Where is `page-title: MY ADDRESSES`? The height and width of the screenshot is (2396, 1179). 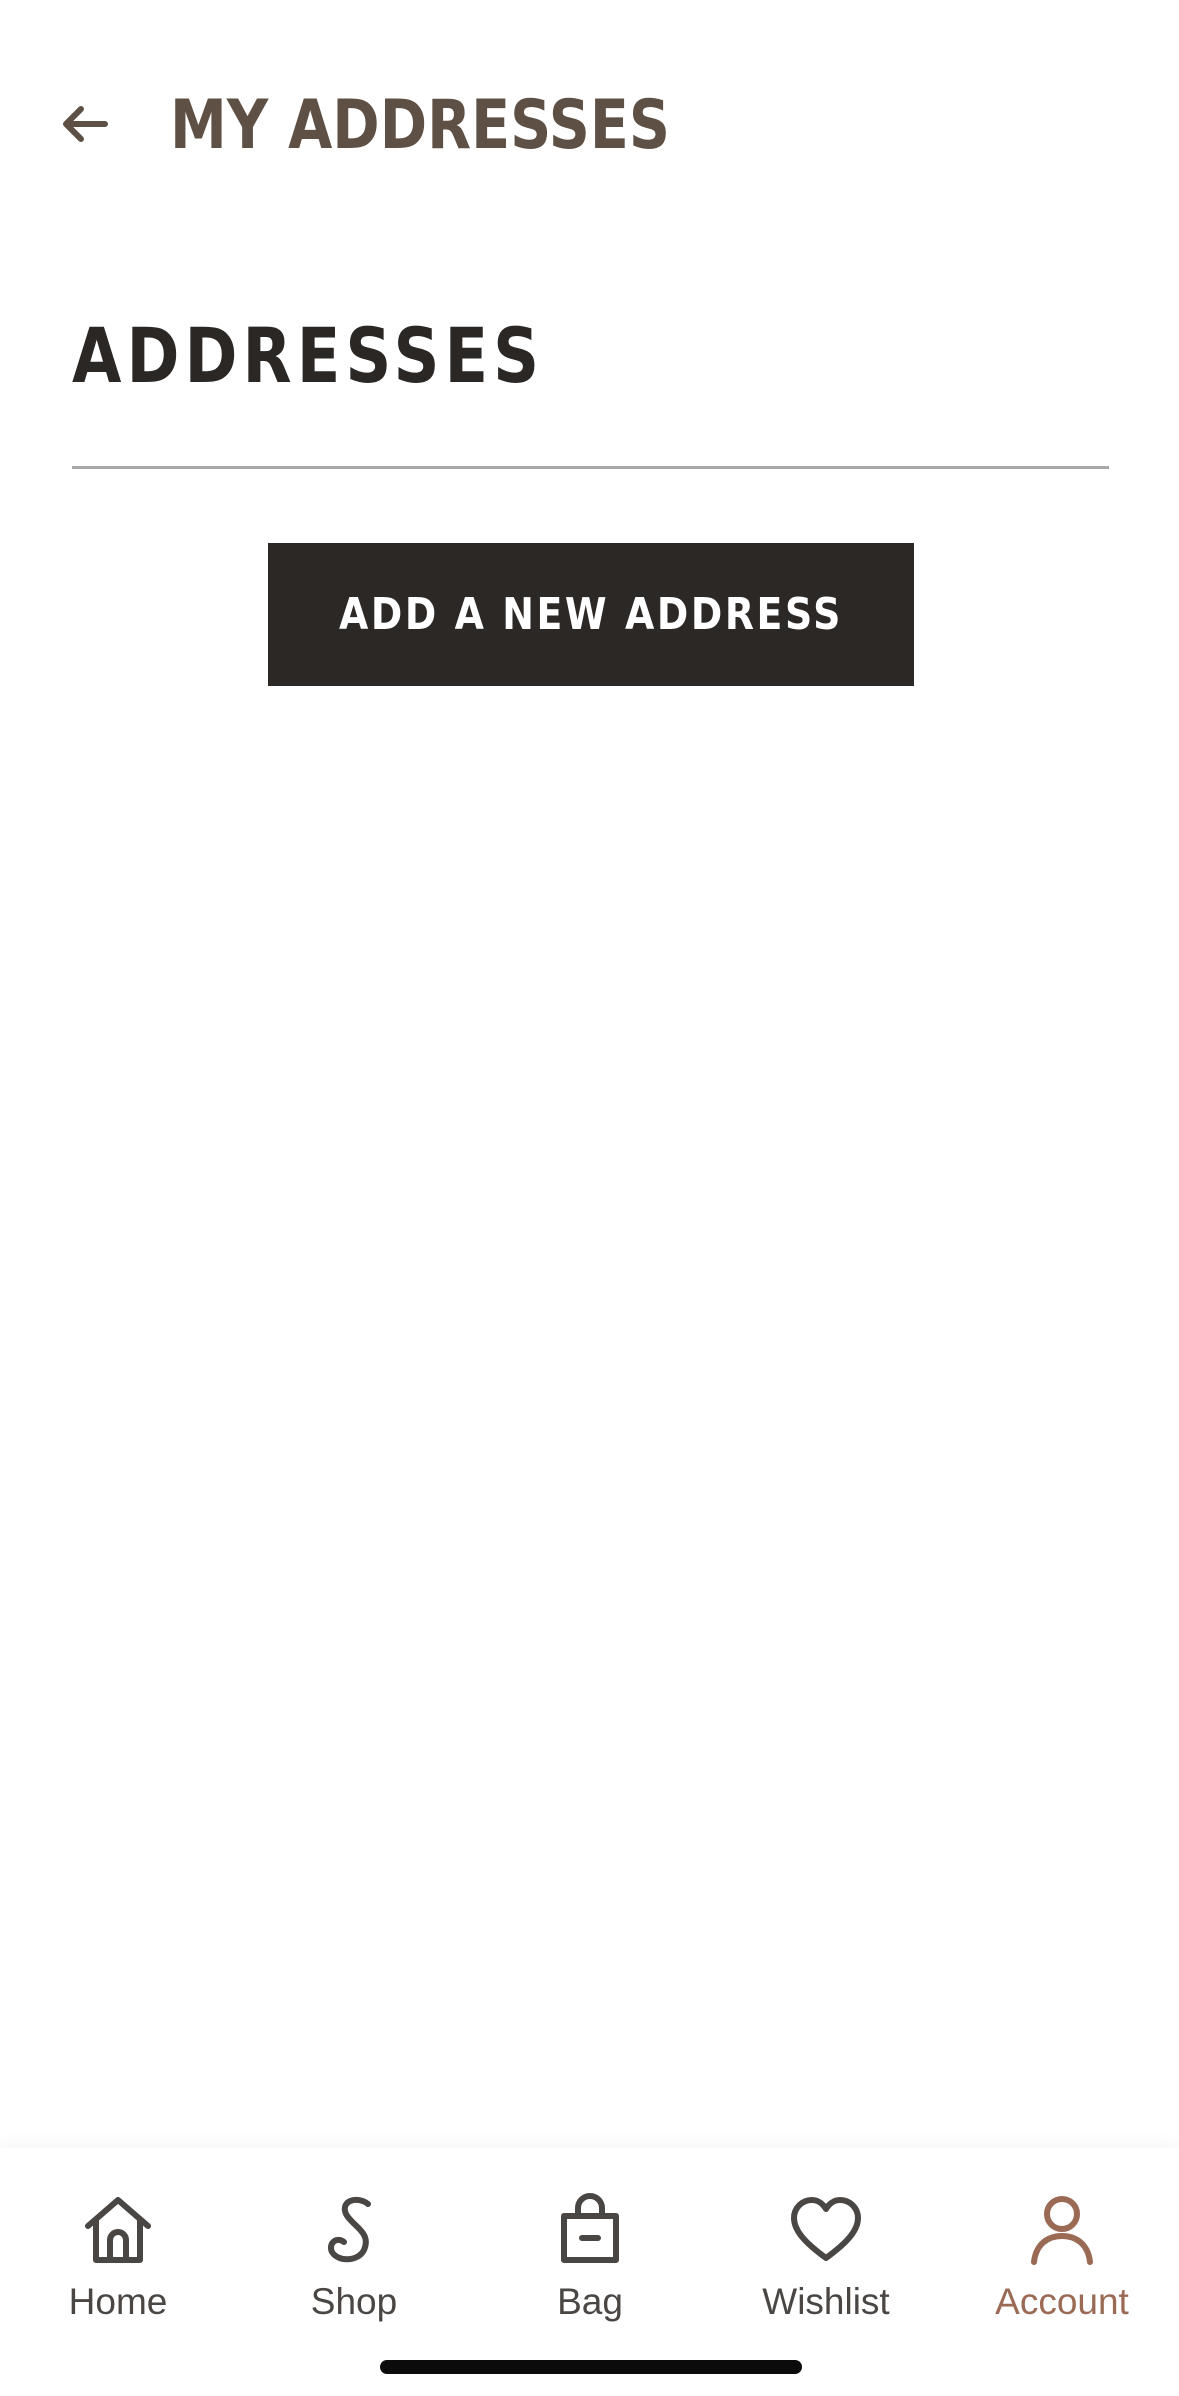
page-title: MY ADDRESSES is located at coordinates (420, 125).